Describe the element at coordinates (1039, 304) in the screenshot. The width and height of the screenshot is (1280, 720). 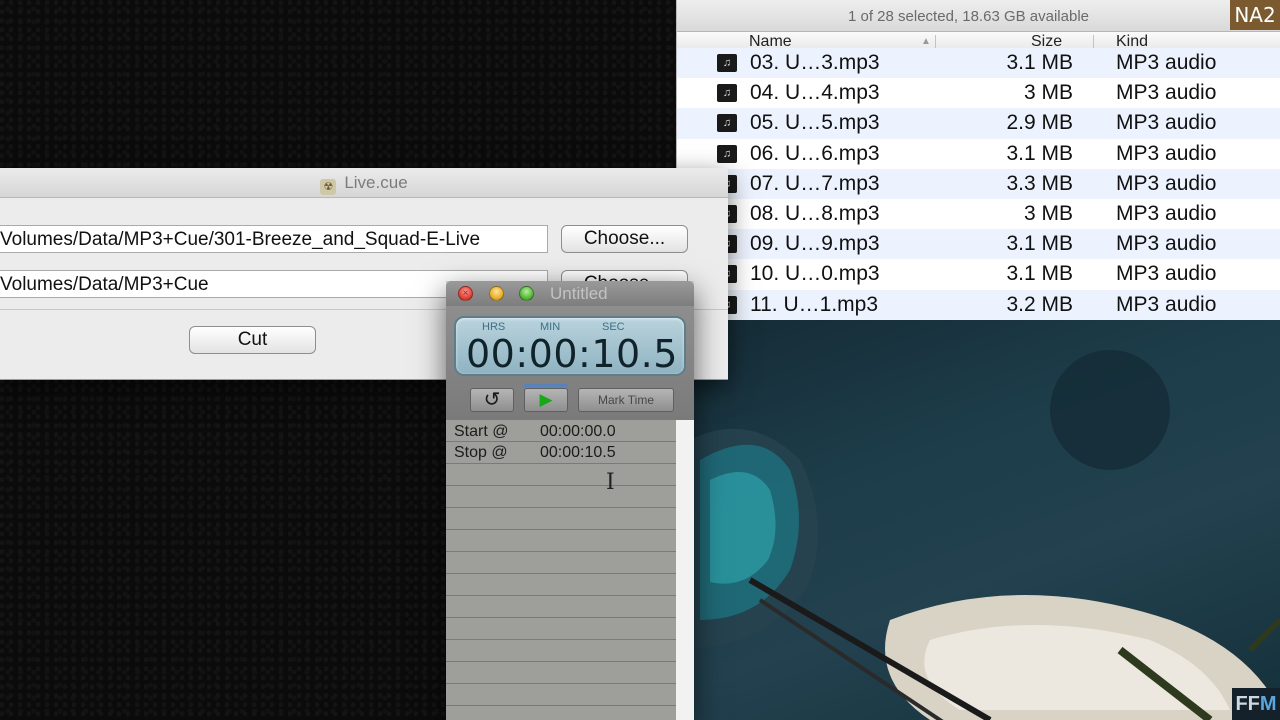
I see `file-size: 3.2 MB` at that location.